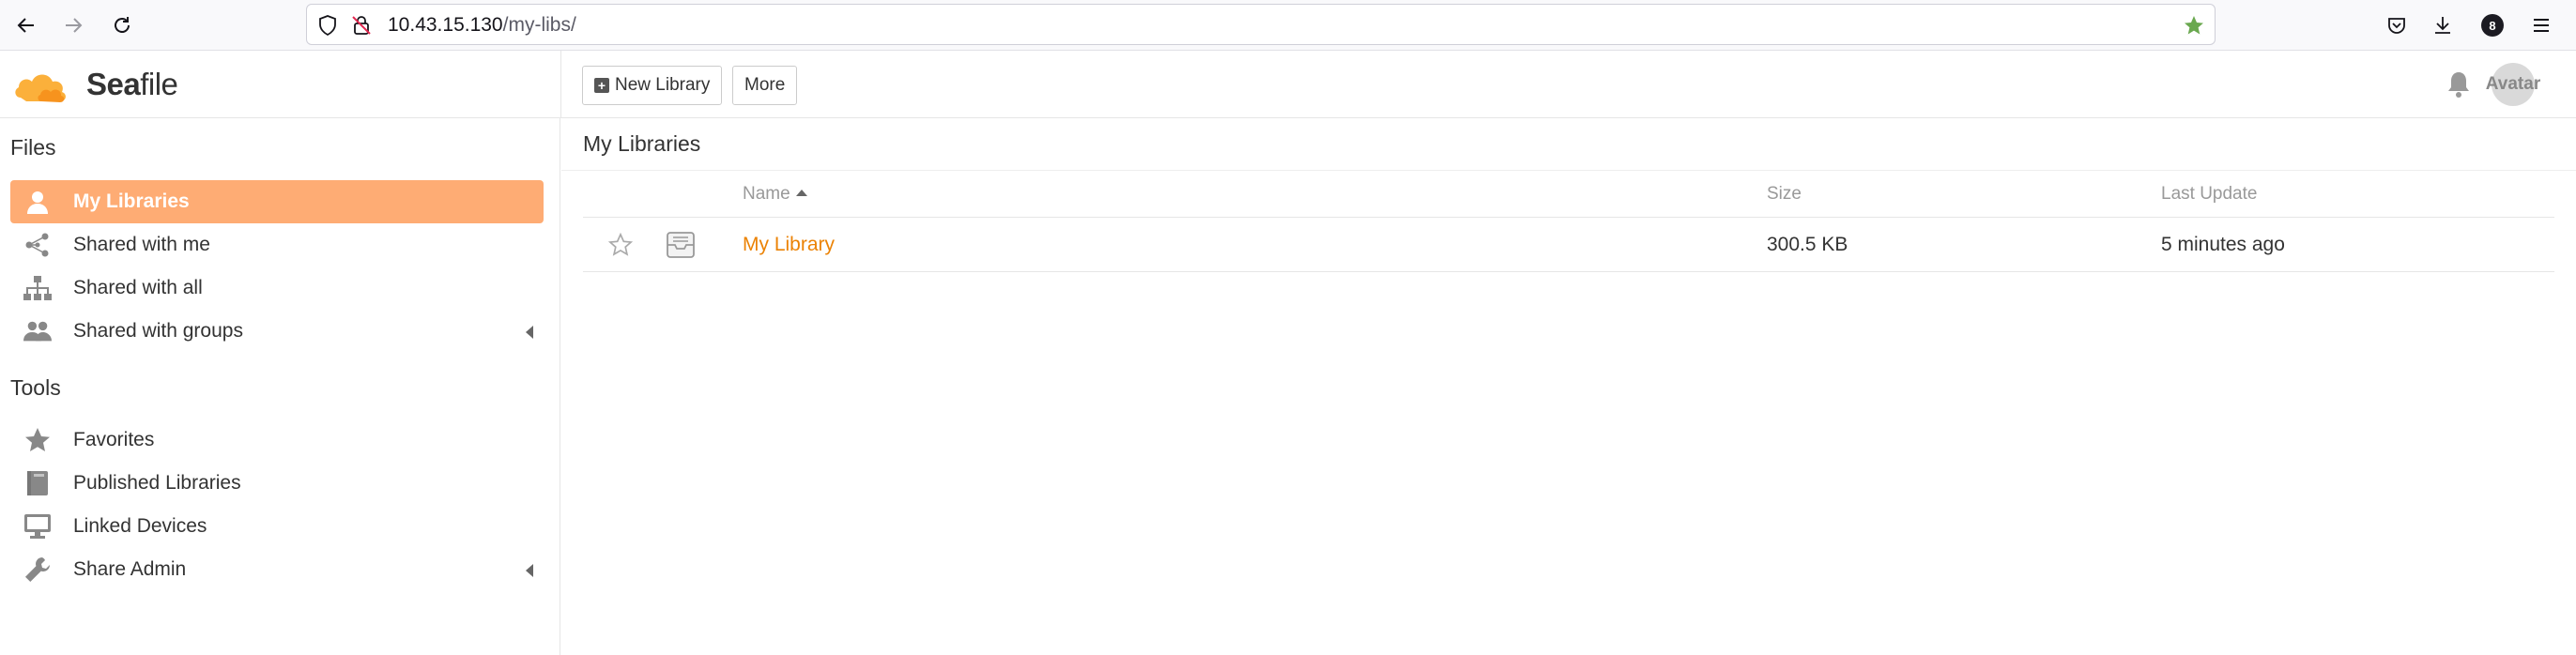 The image size is (2576, 655). Describe the element at coordinates (277, 289) in the screenshot. I see `sidebar-item-shared-with-all: Shared with all` at that location.